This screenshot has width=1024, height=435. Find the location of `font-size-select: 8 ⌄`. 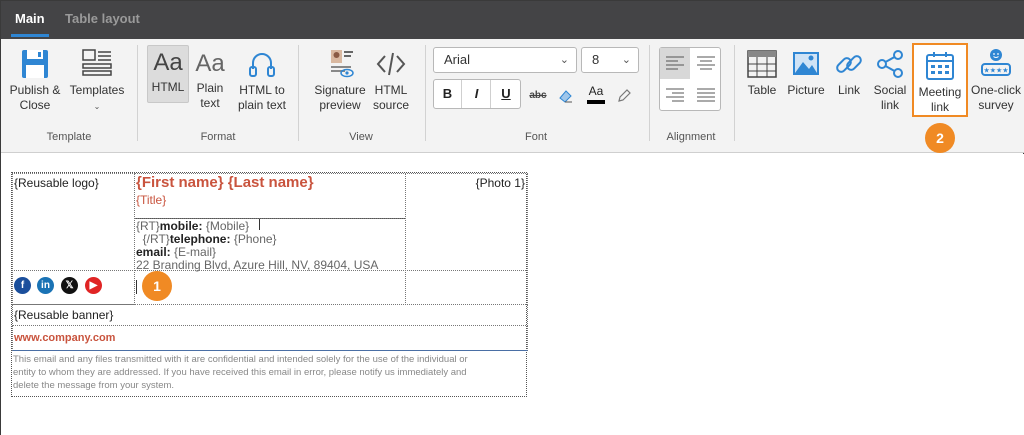

font-size-select: 8 ⌄ is located at coordinates (610, 60).